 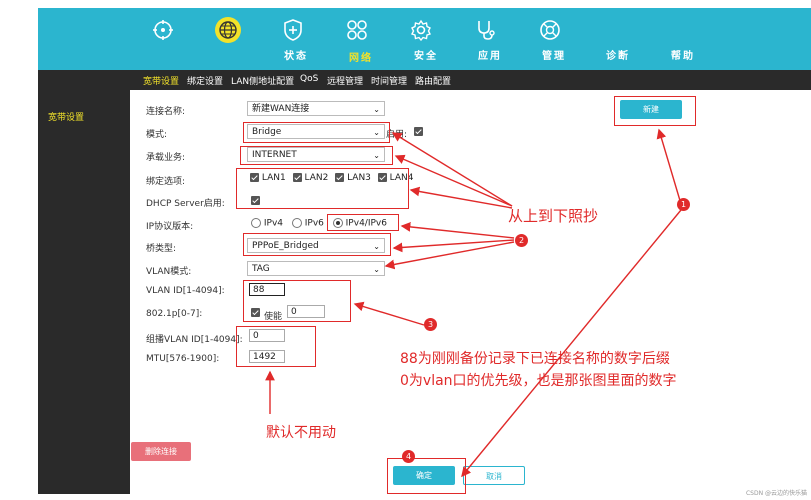 I want to click on annotation-marker-1: 1, so click(x=683, y=204).